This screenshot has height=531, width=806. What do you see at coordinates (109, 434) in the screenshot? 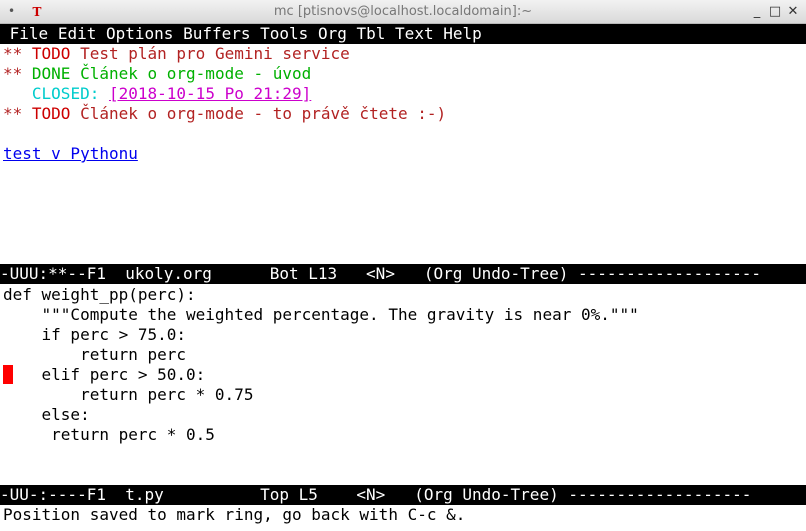
I see `code-line-8: return perc * 0.5` at bounding box center [109, 434].